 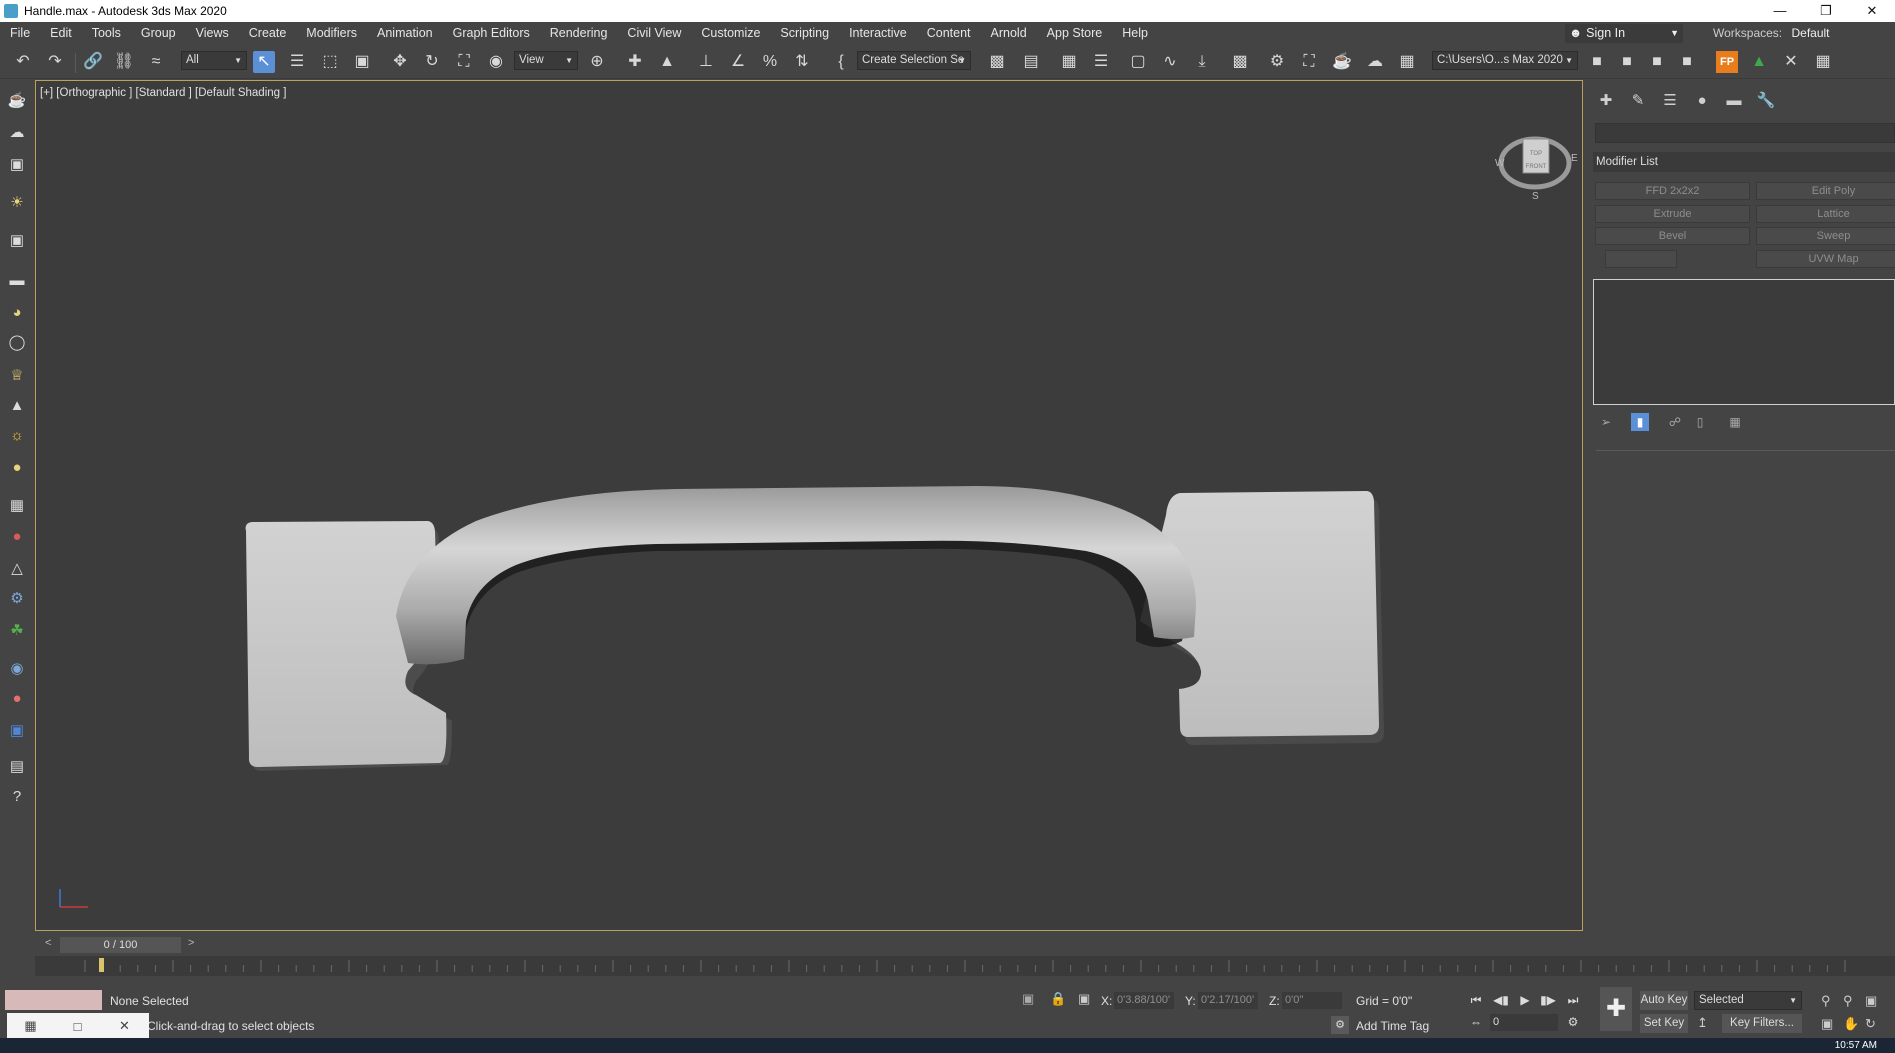 What do you see at coordinates (156, 62) in the screenshot?
I see `bind-space-warp-icon: ≈` at bounding box center [156, 62].